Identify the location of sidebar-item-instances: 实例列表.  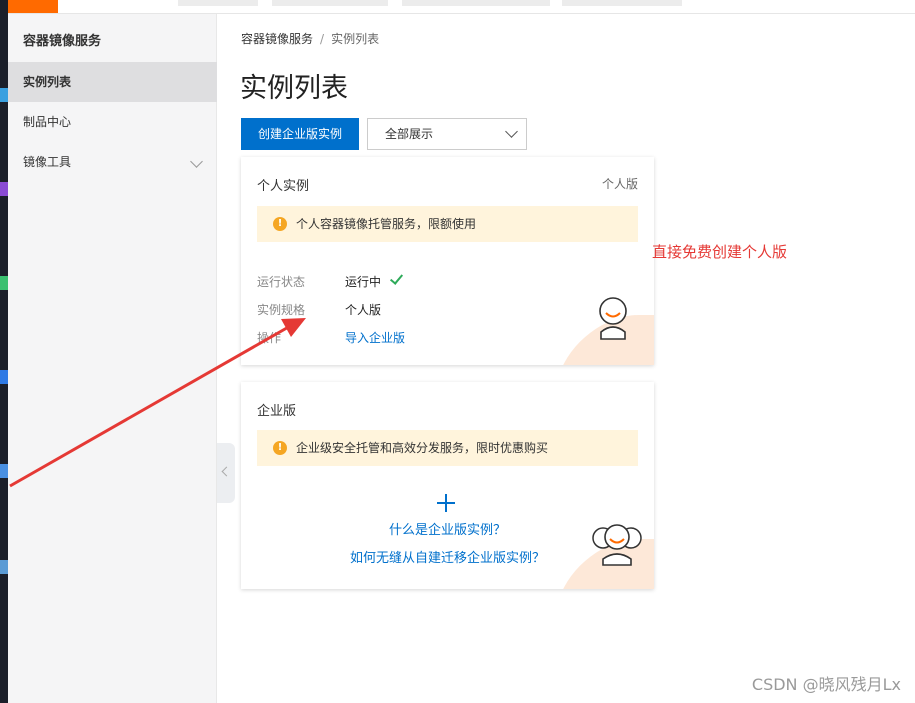
(112, 82).